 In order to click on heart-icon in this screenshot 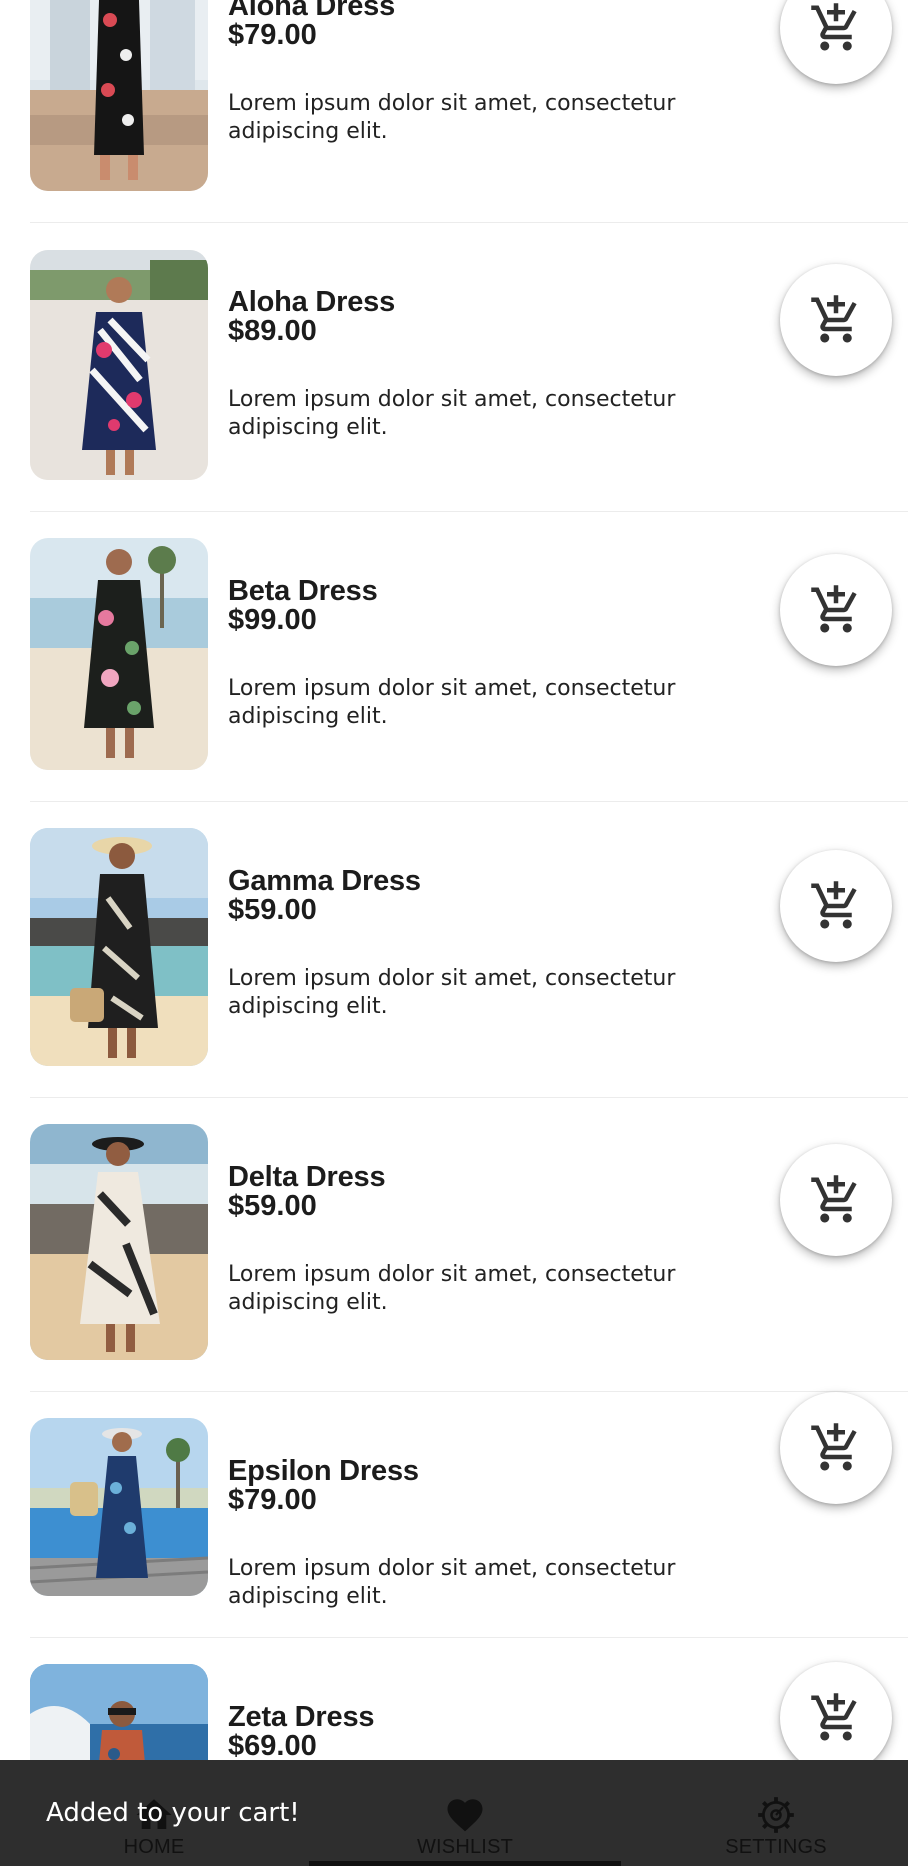, I will do `click(465, 1815)`.